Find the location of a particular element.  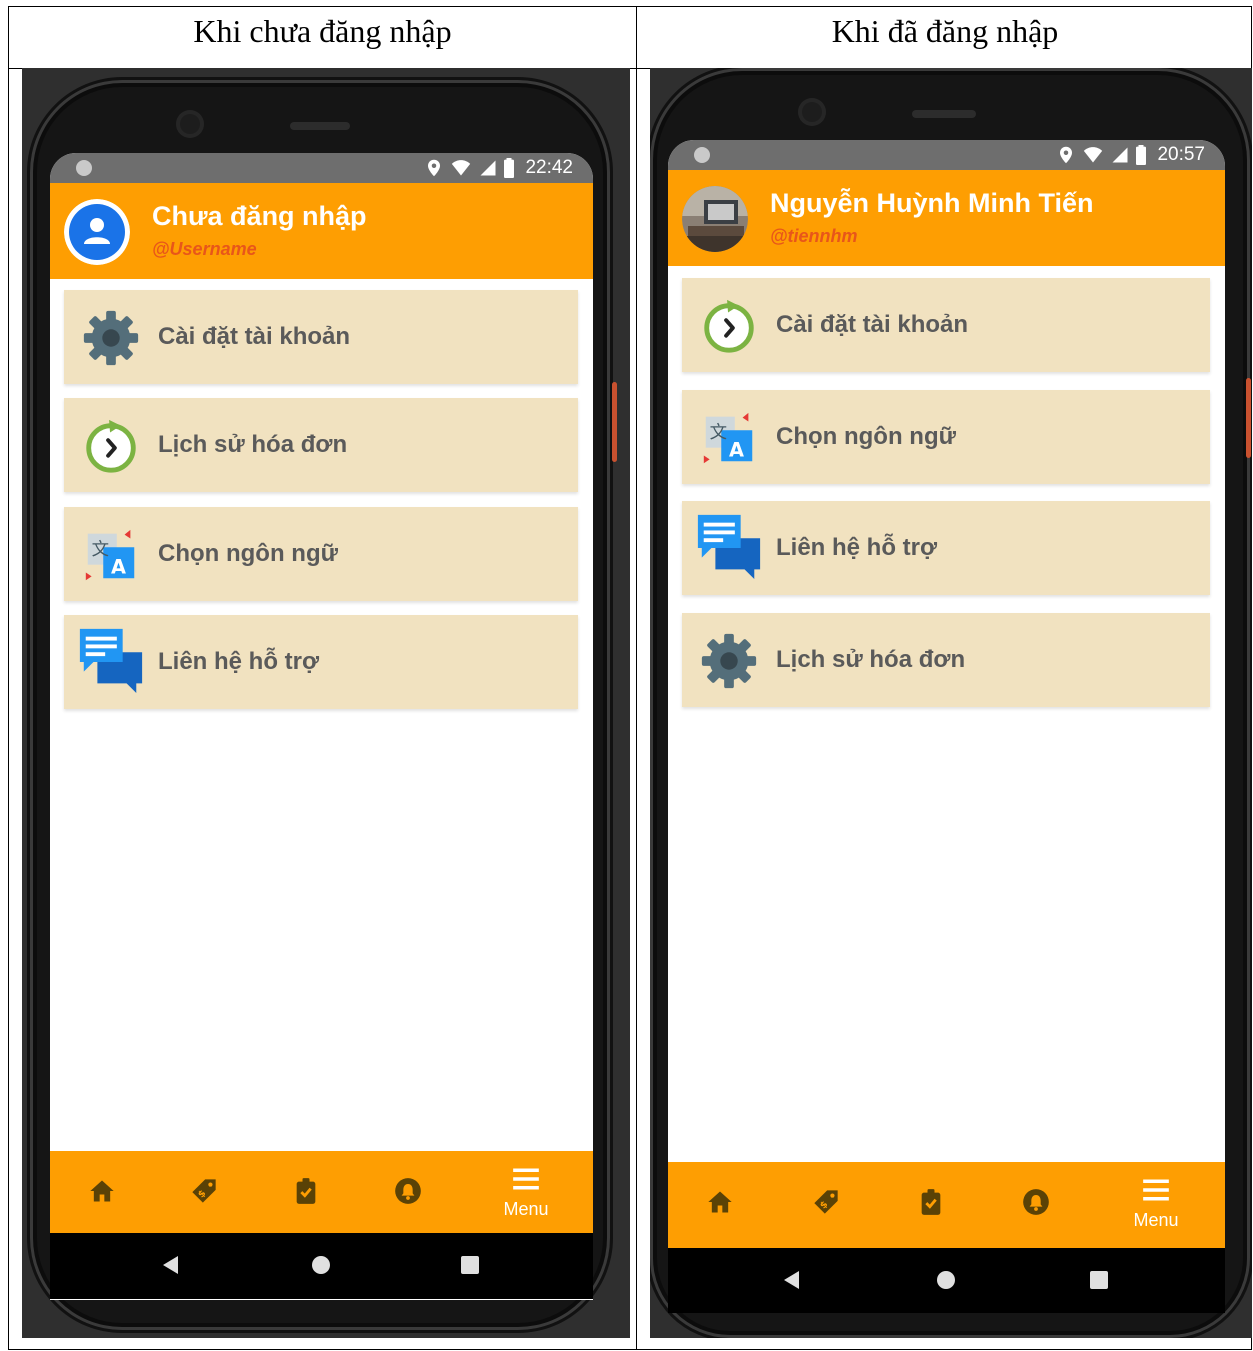

profile-header: Nguyễn Huỳnh Minh Tiến @tiennhm is located at coordinates (946, 218).